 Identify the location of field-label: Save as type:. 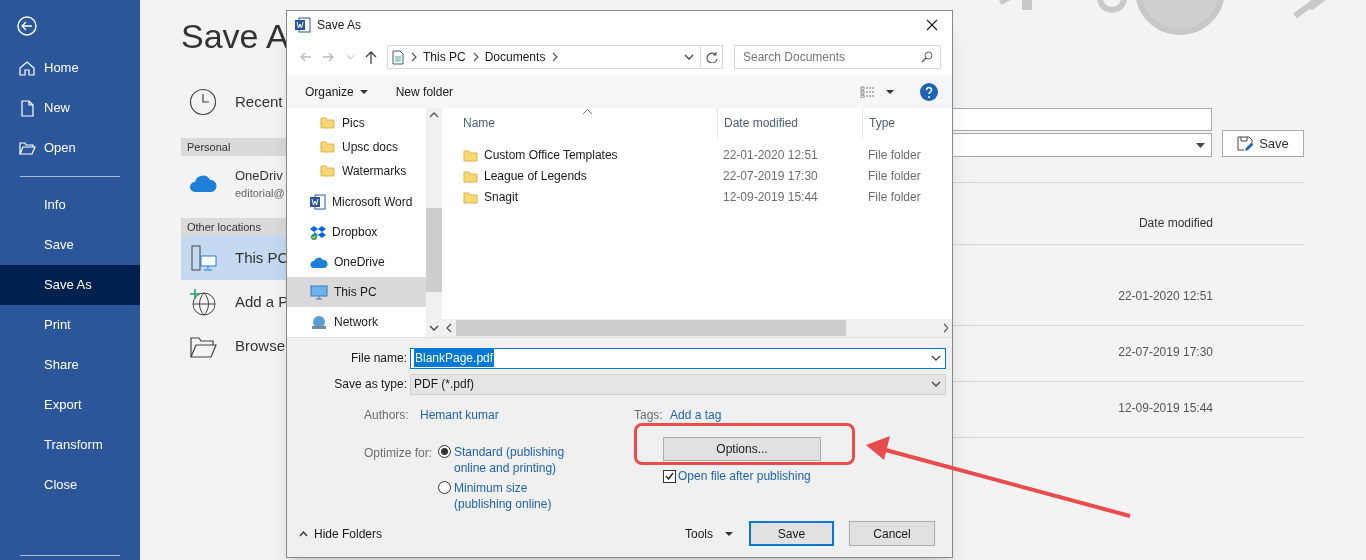
(370, 384).